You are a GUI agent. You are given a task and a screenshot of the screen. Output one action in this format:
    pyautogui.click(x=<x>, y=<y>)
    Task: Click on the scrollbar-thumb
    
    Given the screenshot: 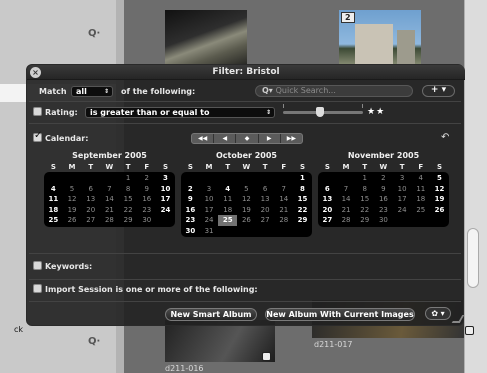 What is the action you would take?
    pyautogui.click(x=473, y=258)
    